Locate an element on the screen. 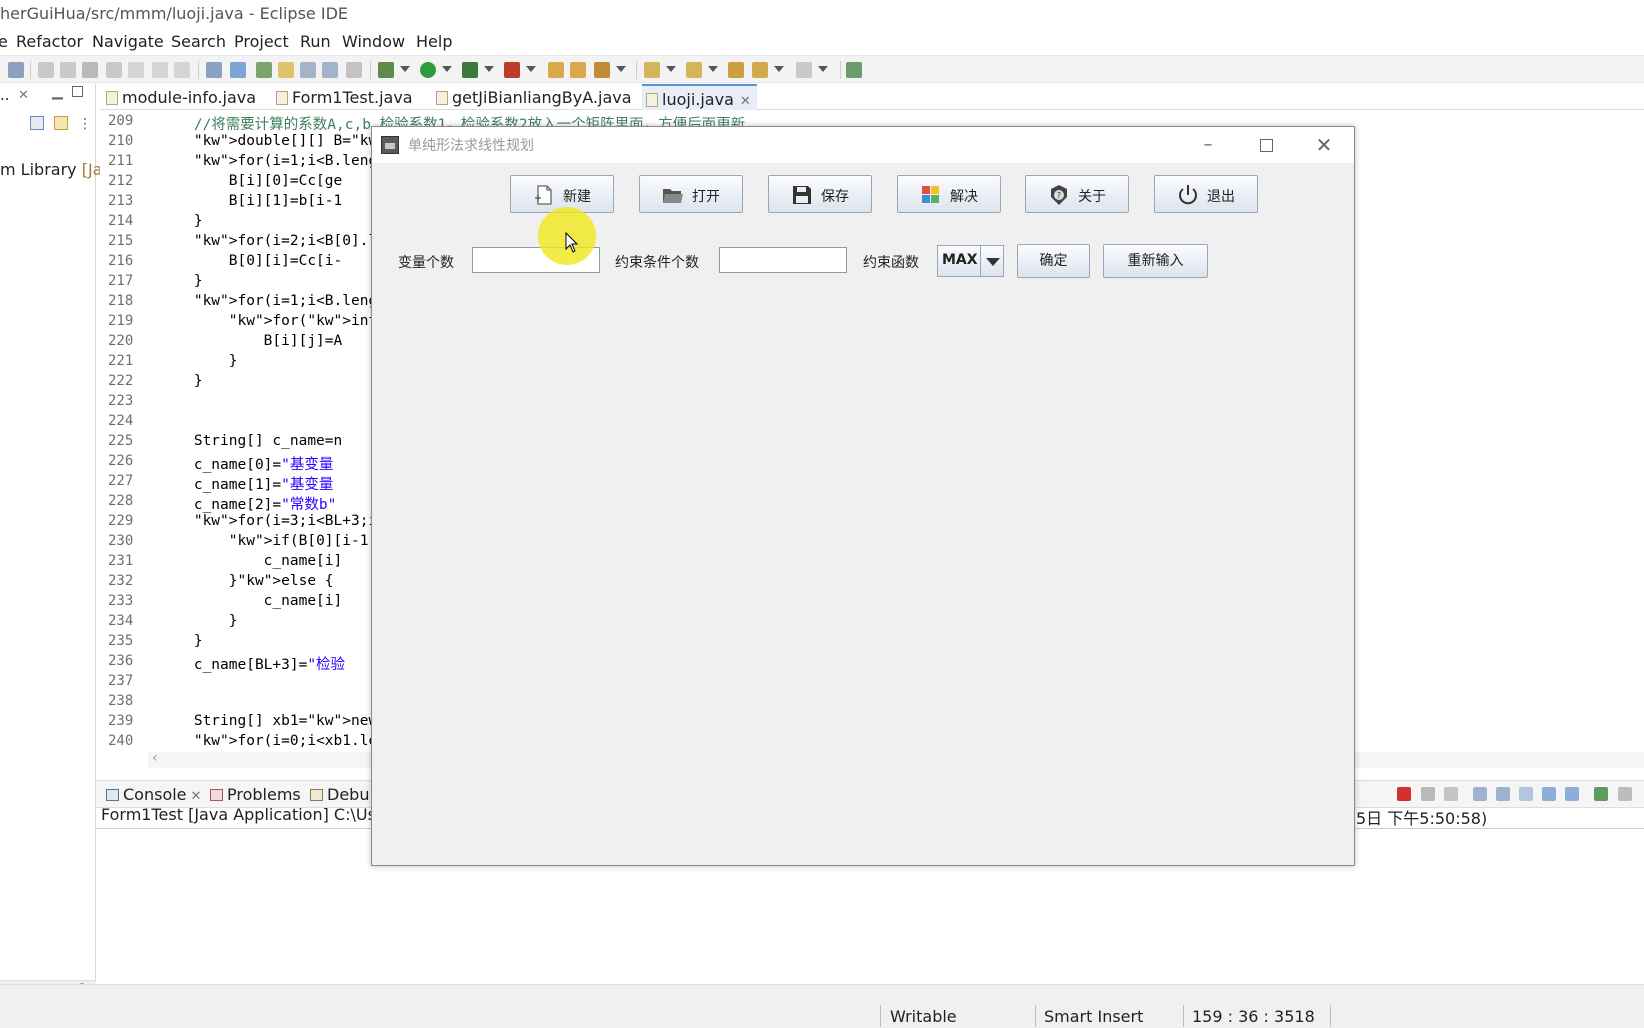 The height and width of the screenshot is (1028, 1644). maximize-icon is located at coordinates (1266, 145).